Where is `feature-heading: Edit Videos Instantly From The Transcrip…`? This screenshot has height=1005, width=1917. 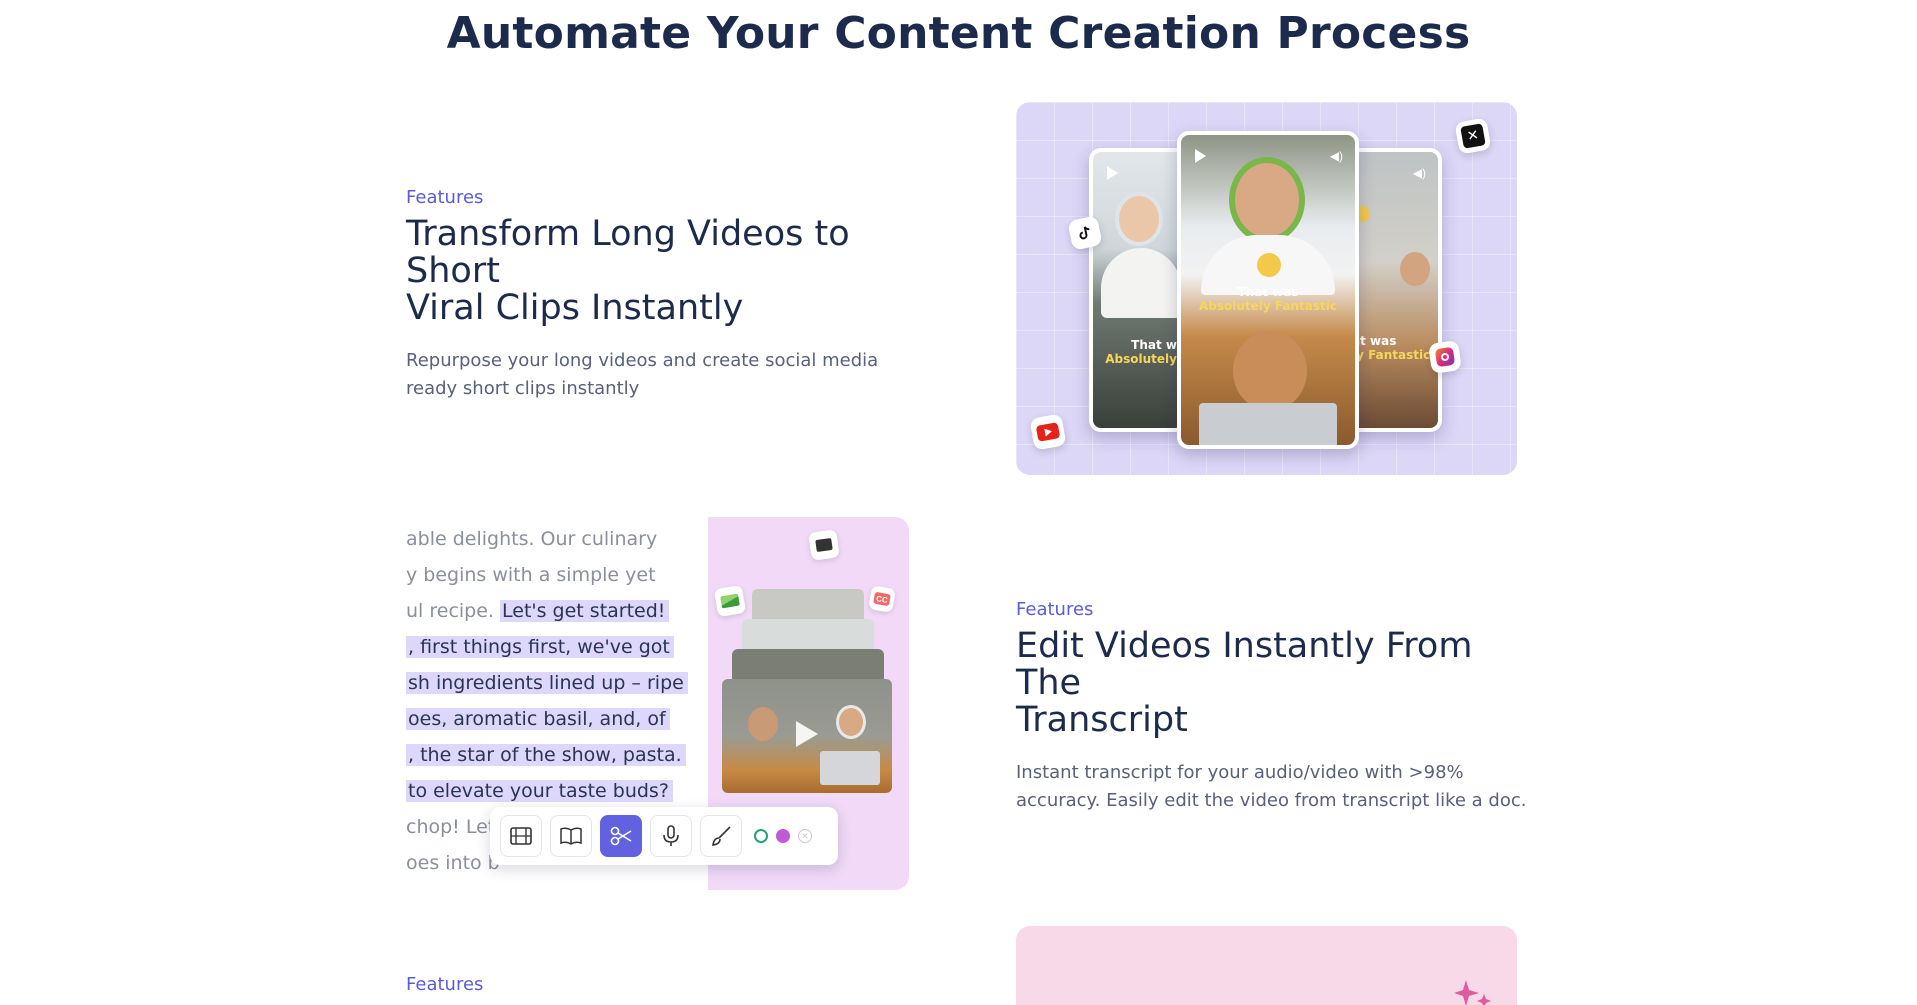 feature-heading: Edit Videos Instantly From The Transcrip… is located at coordinates (1276, 683).